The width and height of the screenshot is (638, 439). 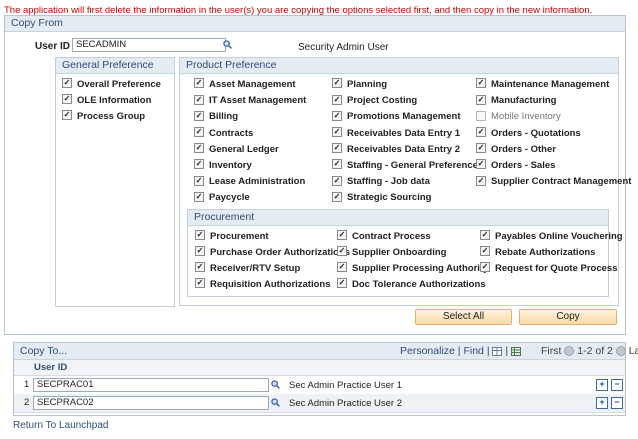 What do you see at coordinates (151, 385) in the screenshot?
I see `copy-to-user-id-field: SECPRAC01` at bounding box center [151, 385].